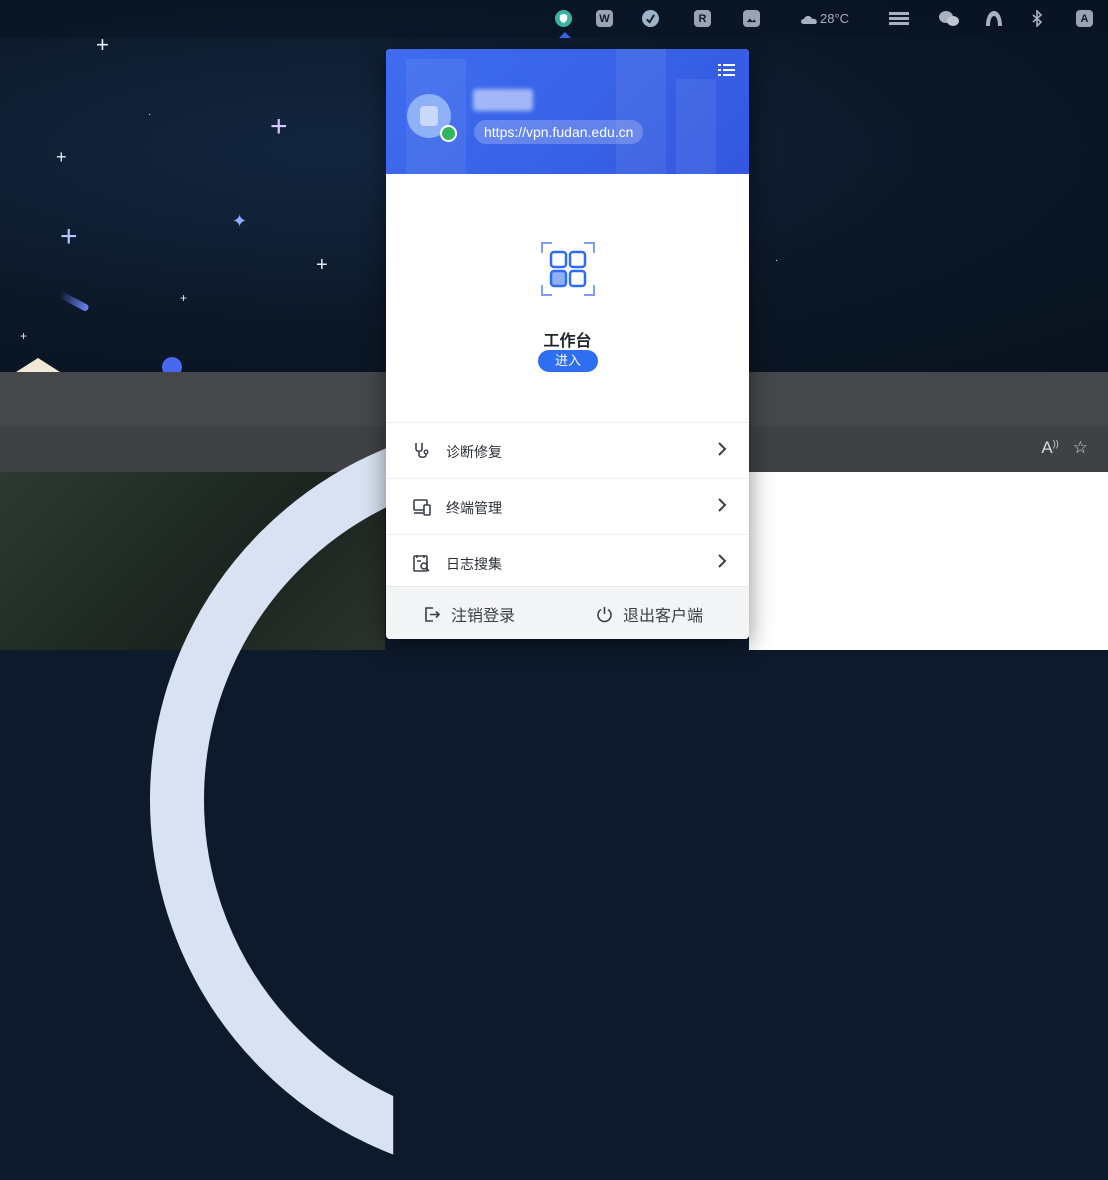 The height and width of the screenshot is (1180, 1108). What do you see at coordinates (567, 562) in the screenshot?
I see `menu-item-log-collection: 日志搜集` at bounding box center [567, 562].